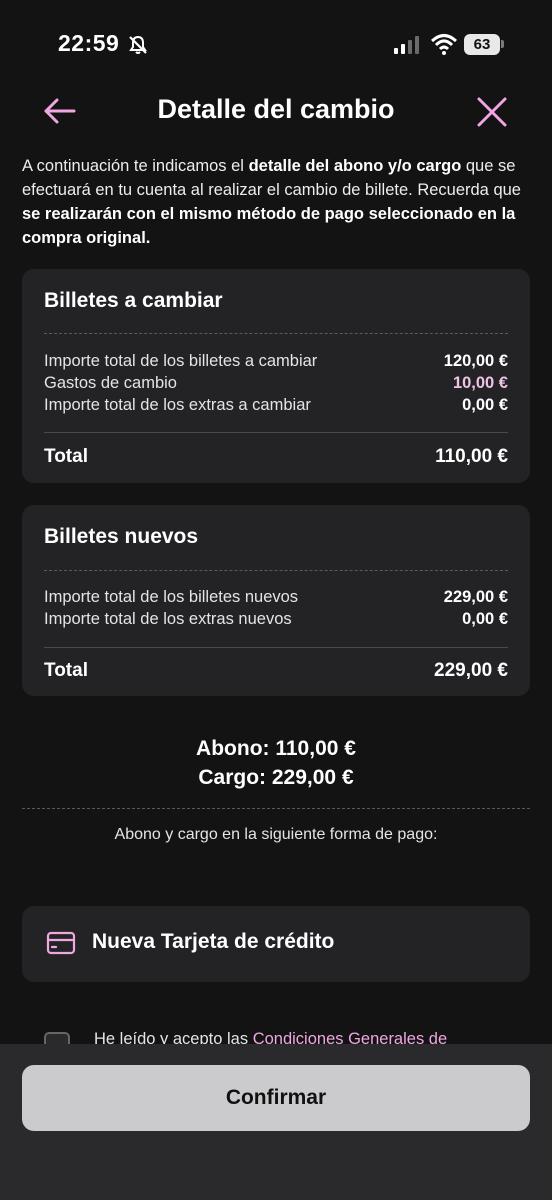 This screenshot has width=552, height=1200. I want to click on row-value: 120,00 €, so click(475, 361).